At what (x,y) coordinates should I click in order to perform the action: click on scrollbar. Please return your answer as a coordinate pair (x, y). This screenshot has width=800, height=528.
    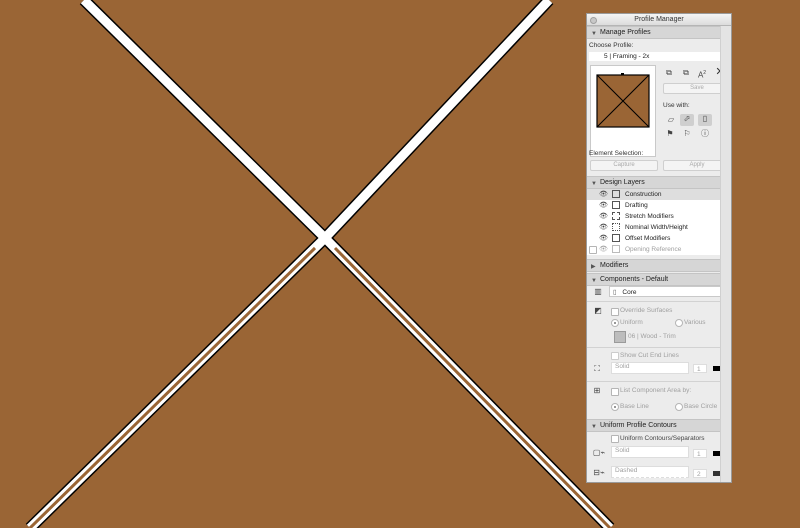
    Looking at the image, I should click on (725, 254).